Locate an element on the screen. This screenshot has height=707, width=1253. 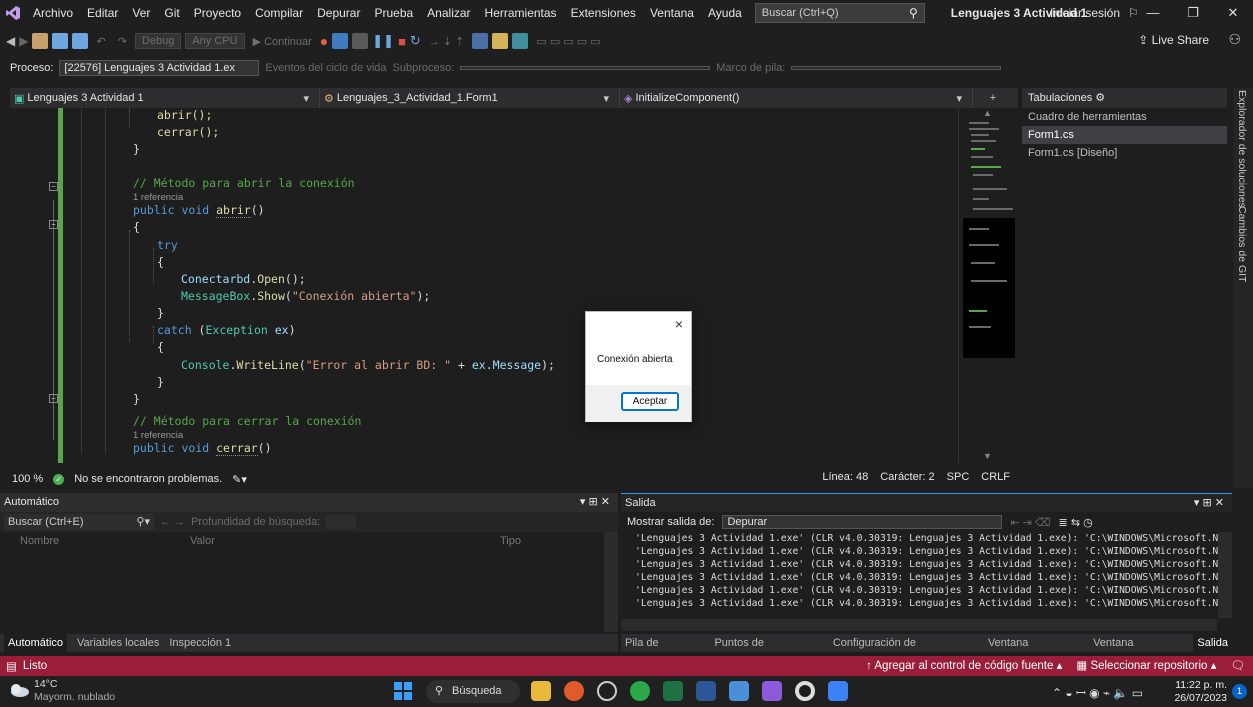
file-explorer-icon is located at coordinates (541, 691).